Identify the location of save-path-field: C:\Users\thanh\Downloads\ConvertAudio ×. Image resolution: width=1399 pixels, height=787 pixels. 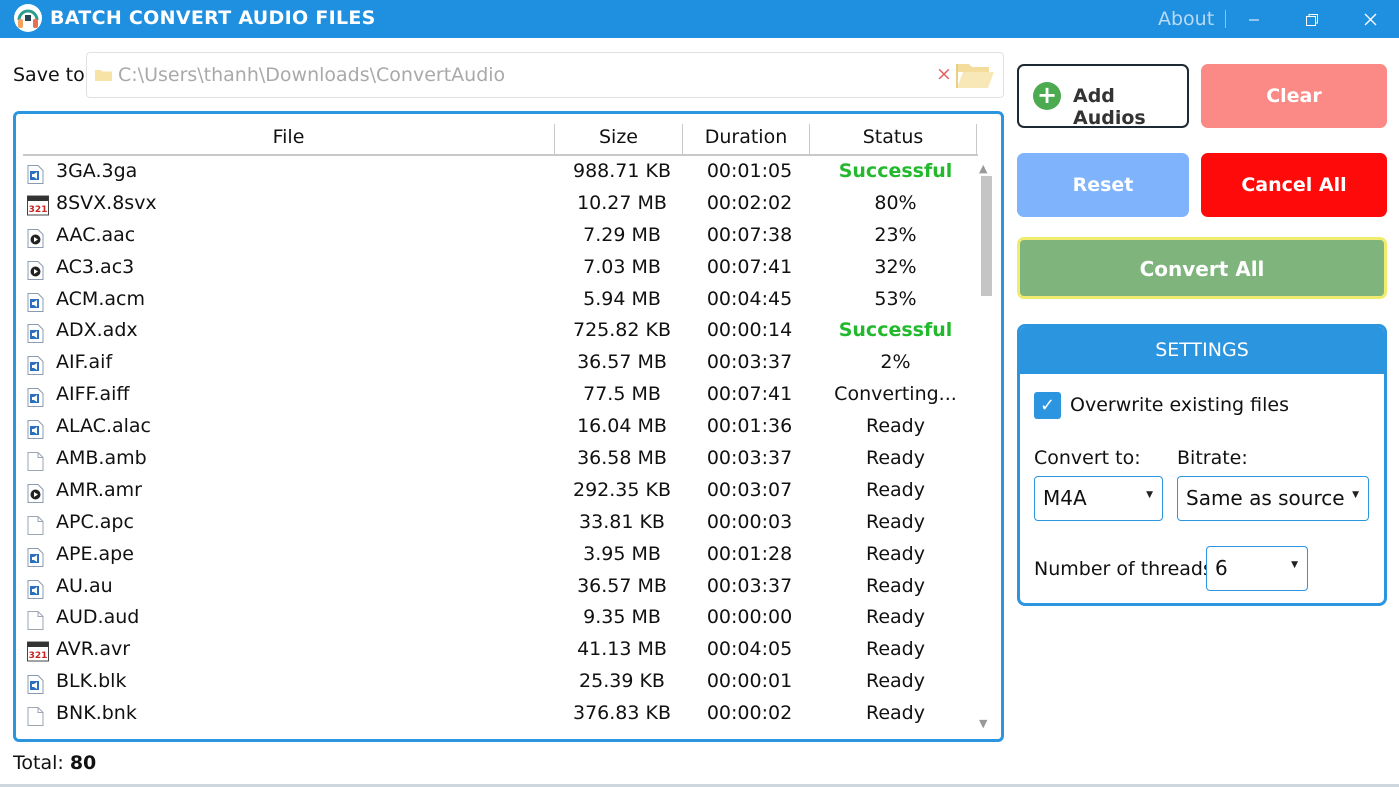
(545, 75).